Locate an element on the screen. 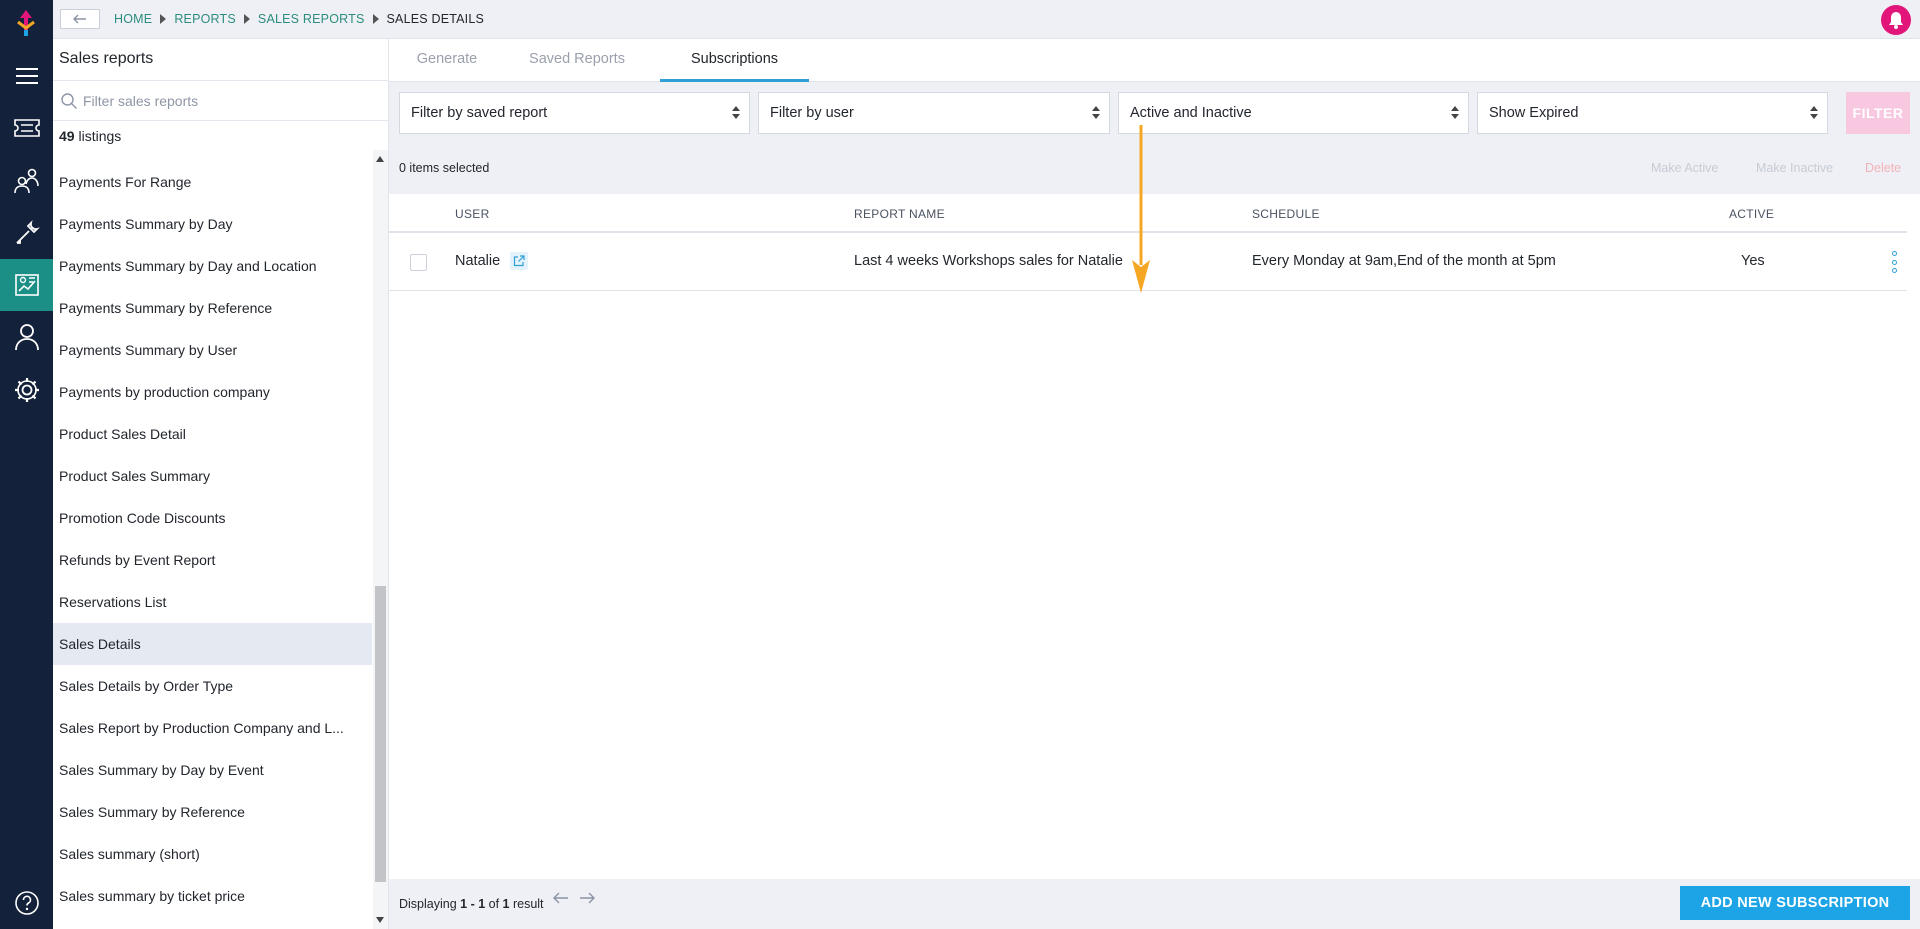  sidebar-item: Sales summary (short) is located at coordinates (212, 854).